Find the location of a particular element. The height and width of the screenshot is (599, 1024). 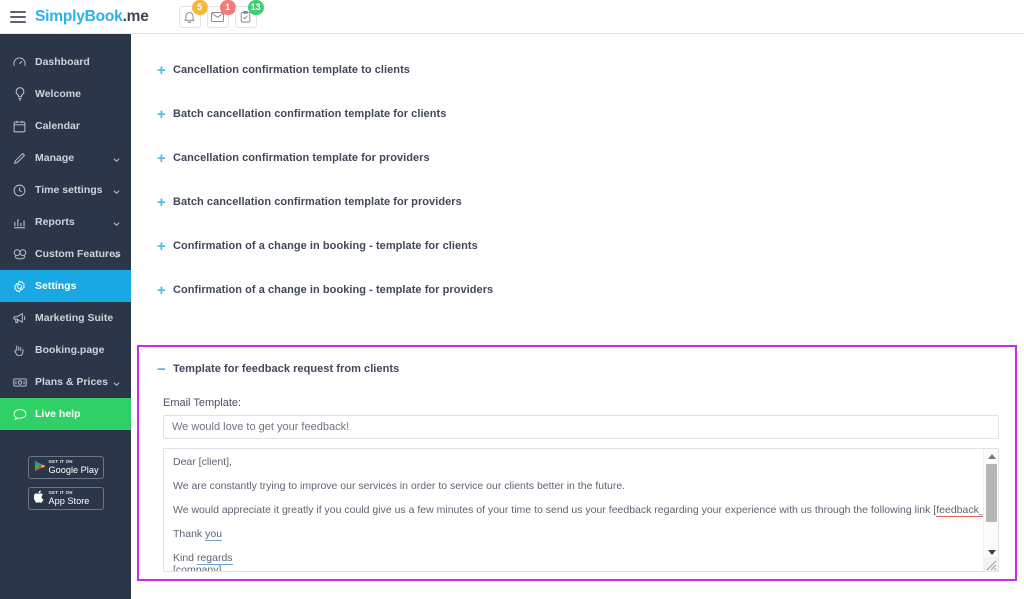

sidebar-item-label: Settings is located at coordinates (56, 286).